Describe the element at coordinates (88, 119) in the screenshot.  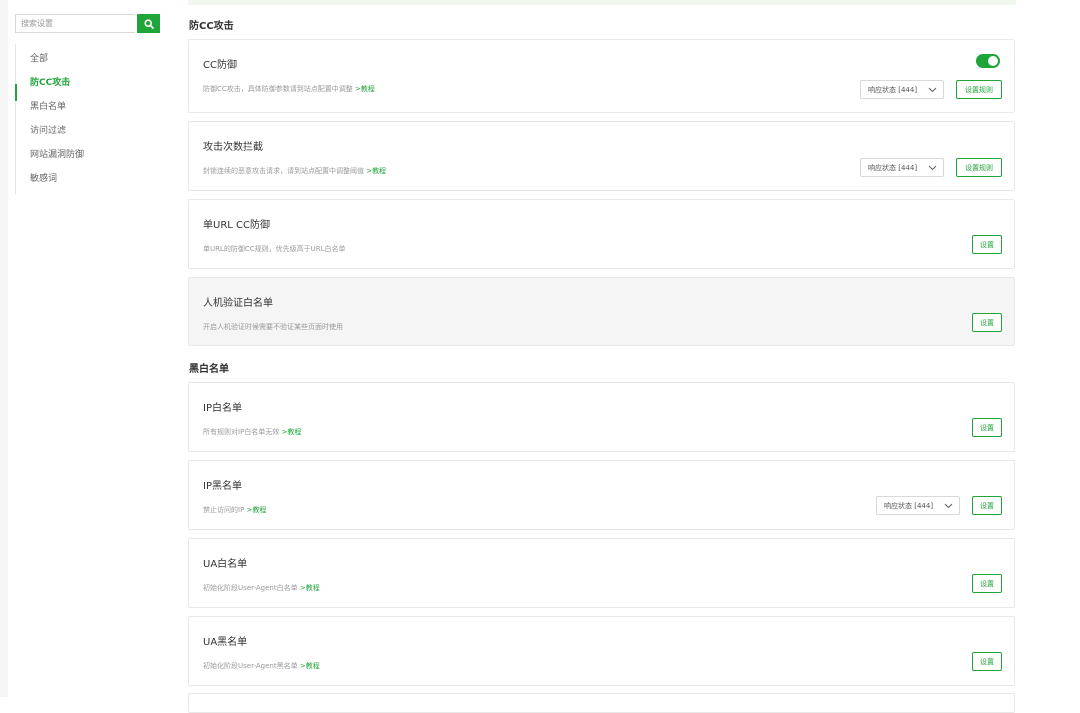
I see `sidebar-nav: 全部 防CC攻击 黑白名单 访问过滤 网站漏洞防御 敏感词` at that location.